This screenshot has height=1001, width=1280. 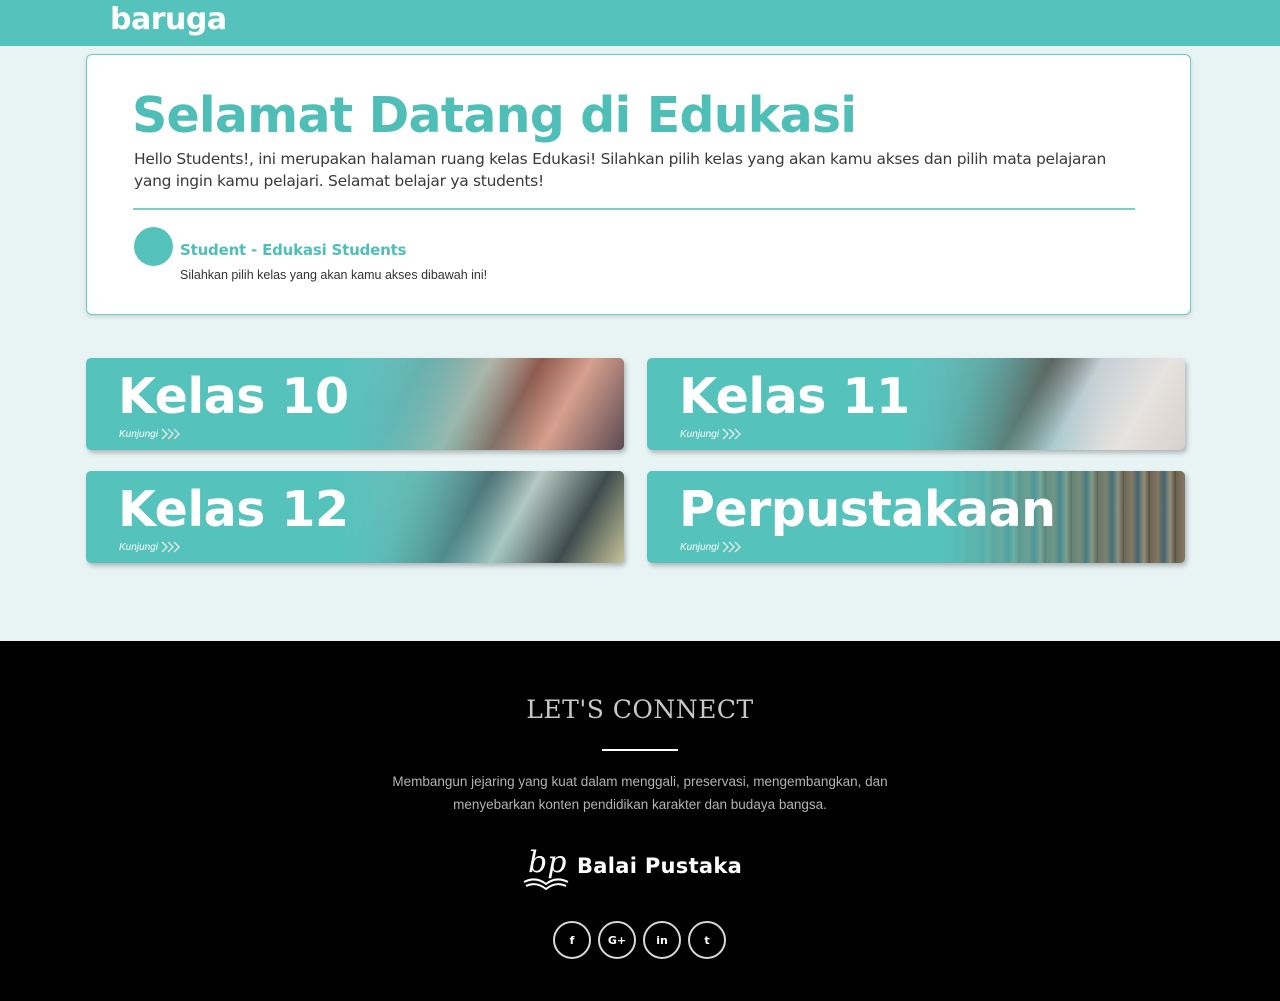 What do you see at coordinates (660, 866) in the screenshot?
I see `brand-name: Balai Pustaka` at bounding box center [660, 866].